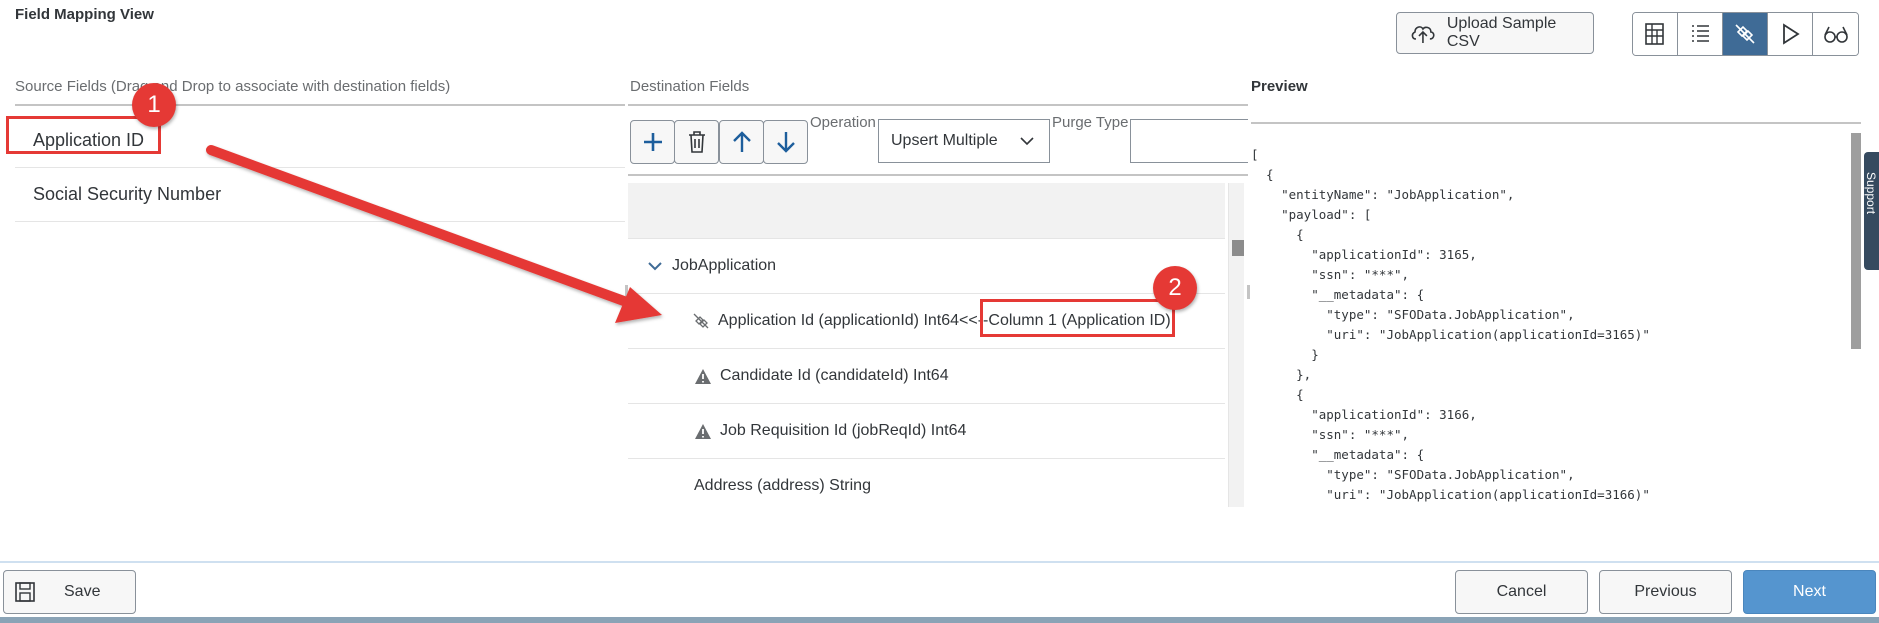 The height and width of the screenshot is (623, 1879). I want to click on source-field-label: Social Security Number, so click(127, 194).